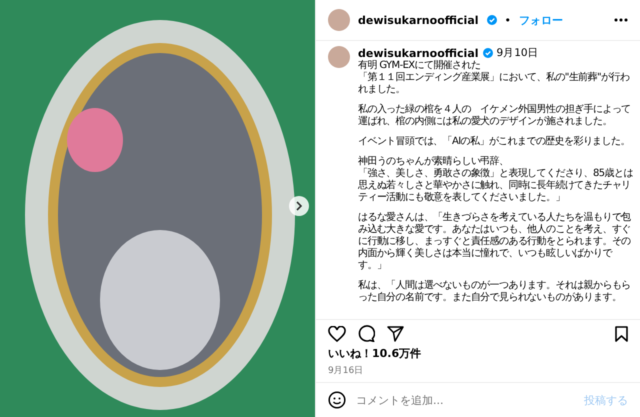 The image size is (640, 417). I want to click on caption-text: 私の入った緑の棺を４人の イケメン外国男性の担ぎ手によって運ばれ、棺の内側には私の愛犬のデザインが施されました。, so click(495, 116).